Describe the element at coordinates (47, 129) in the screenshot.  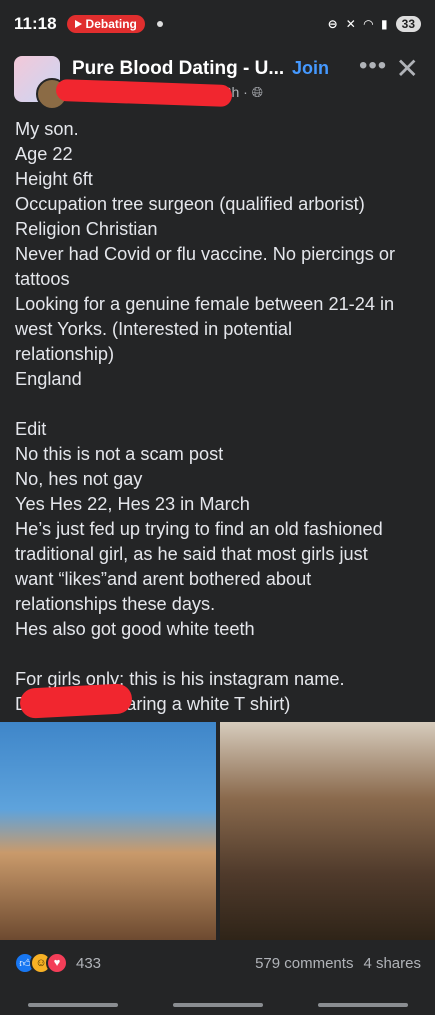
I see `post-line: My son.` at that location.